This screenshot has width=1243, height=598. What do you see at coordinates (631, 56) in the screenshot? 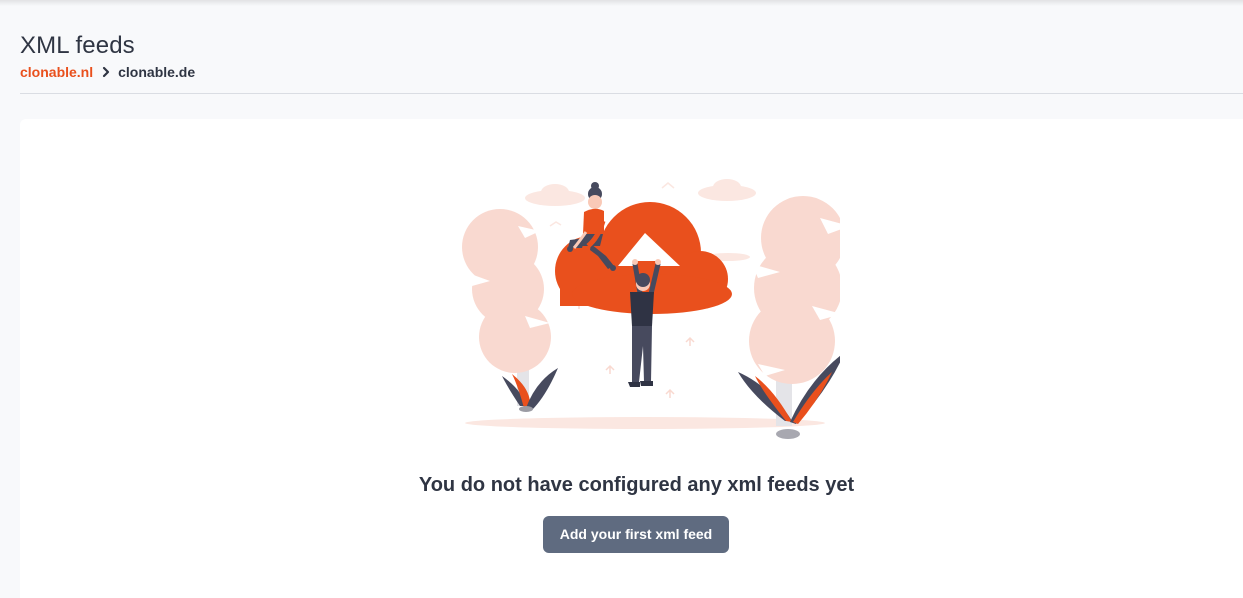
I see `page-header: XML feeds clonable.nl clonable.de` at bounding box center [631, 56].